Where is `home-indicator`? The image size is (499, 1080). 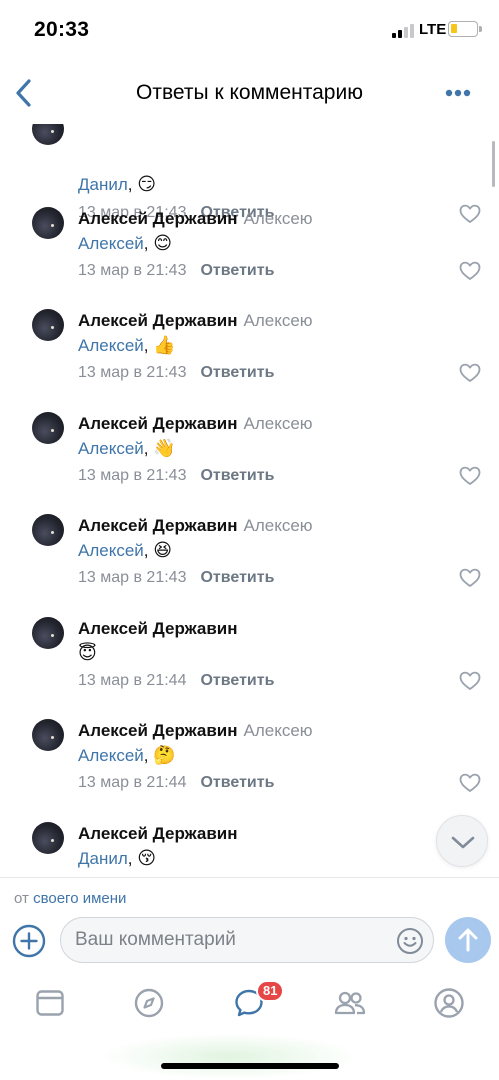
home-indicator is located at coordinates (250, 1066).